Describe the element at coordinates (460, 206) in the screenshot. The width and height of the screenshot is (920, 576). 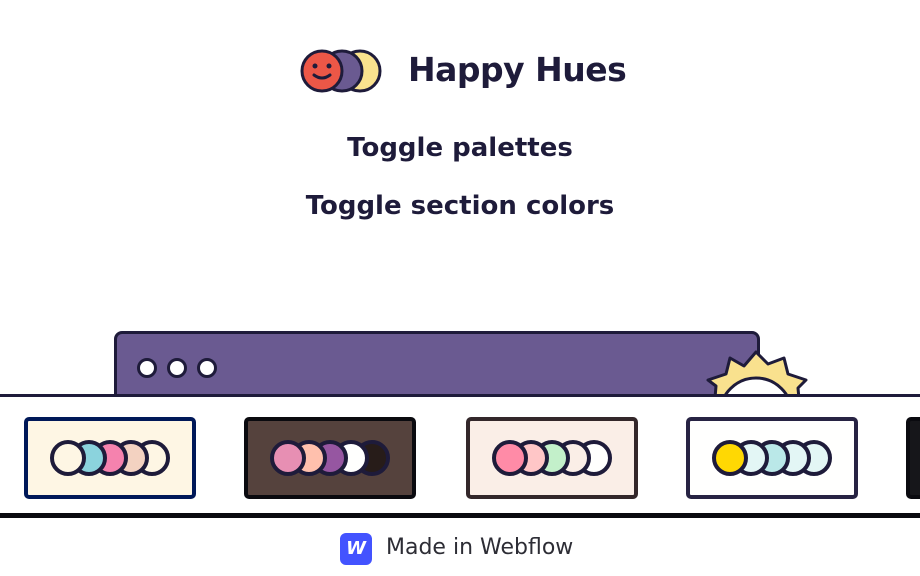
I see `toggle-section-colors-button: Toggle section colors` at that location.